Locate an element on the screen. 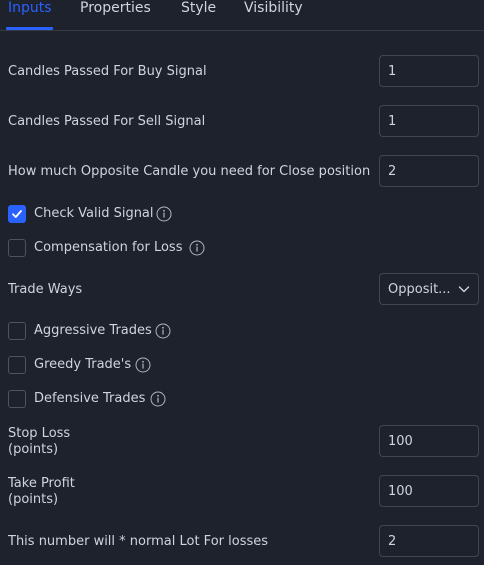 The height and width of the screenshot is (565, 484). candles-buy-input is located at coordinates (429, 71).